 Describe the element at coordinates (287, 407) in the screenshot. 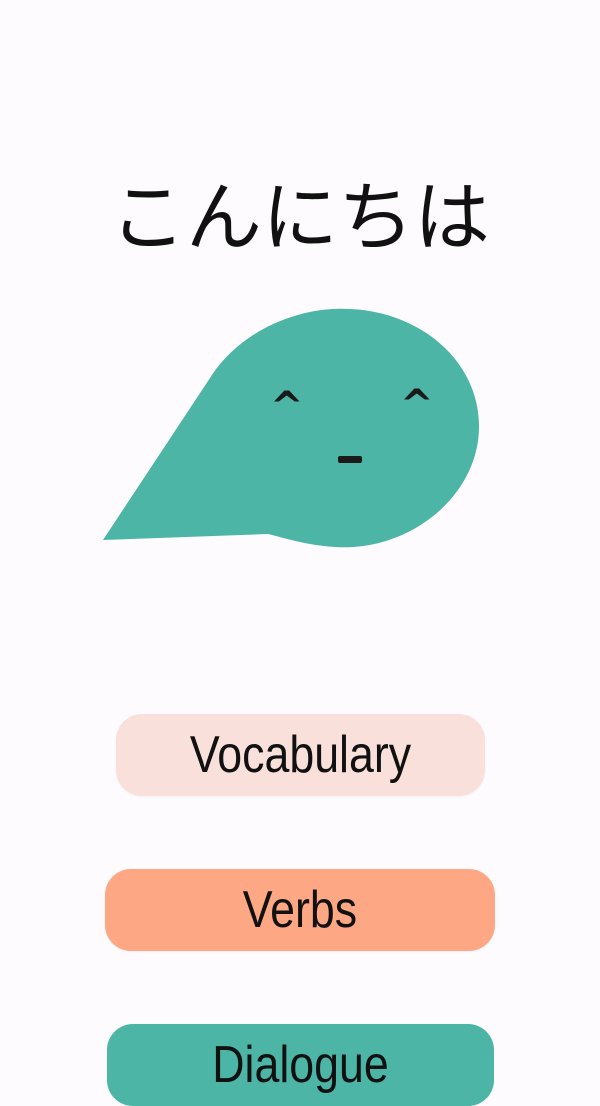

I see `mascot-left-eye: ^` at that location.